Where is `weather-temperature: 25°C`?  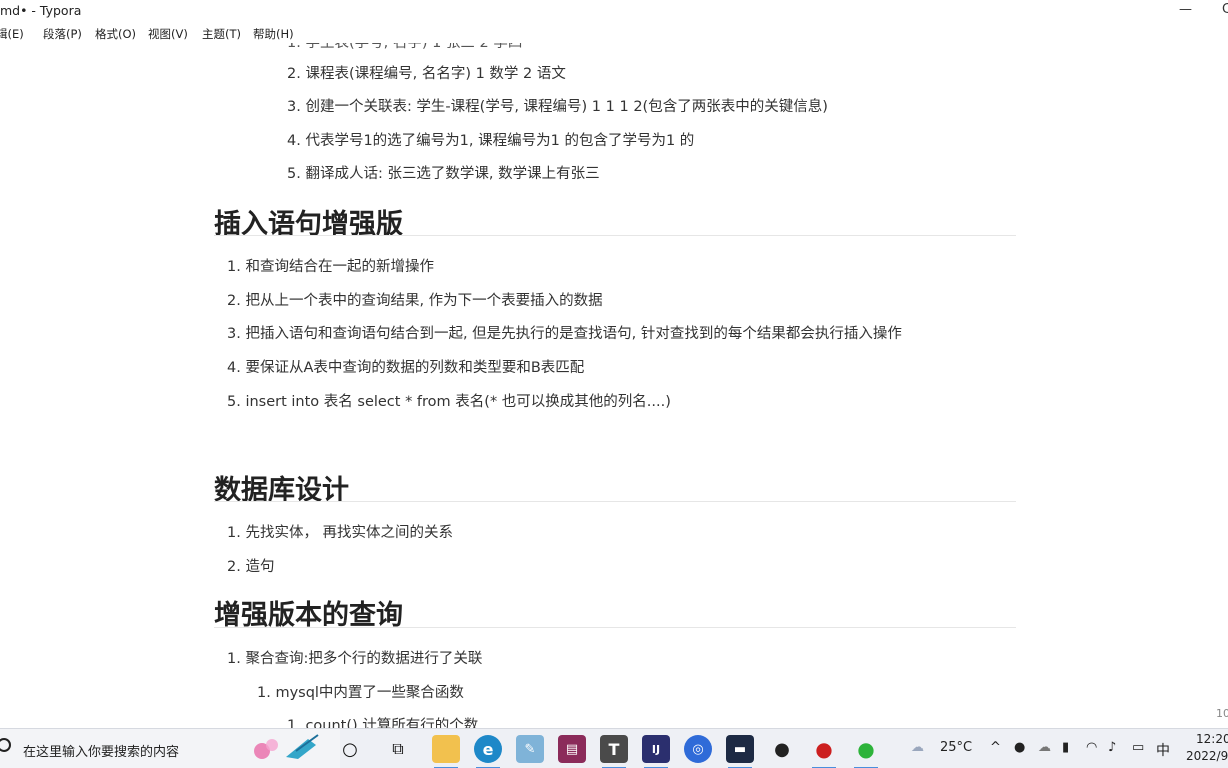 weather-temperature: 25°C is located at coordinates (956, 747).